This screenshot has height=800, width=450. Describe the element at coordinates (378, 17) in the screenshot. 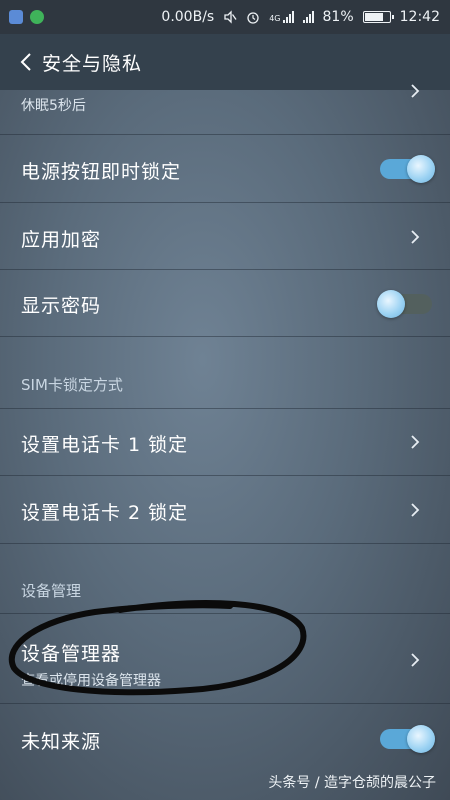

I see `battery-icon` at that location.